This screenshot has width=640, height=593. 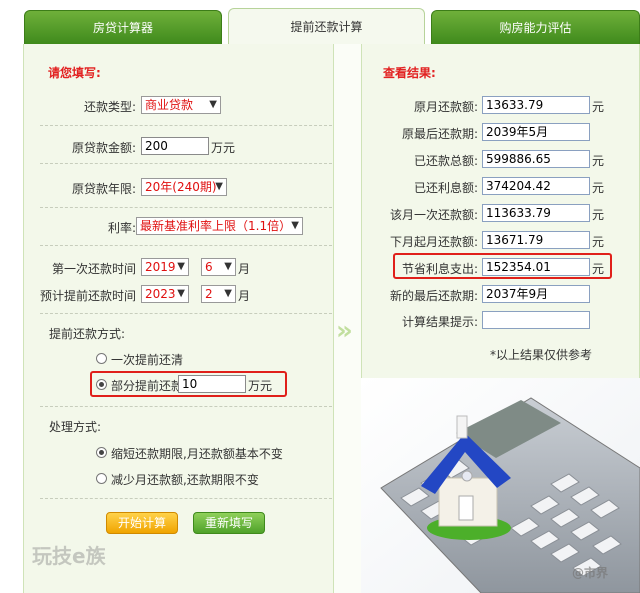 What do you see at coordinates (344, 331) in the screenshot?
I see `arrow-right-icon: »` at bounding box center [344, 331].